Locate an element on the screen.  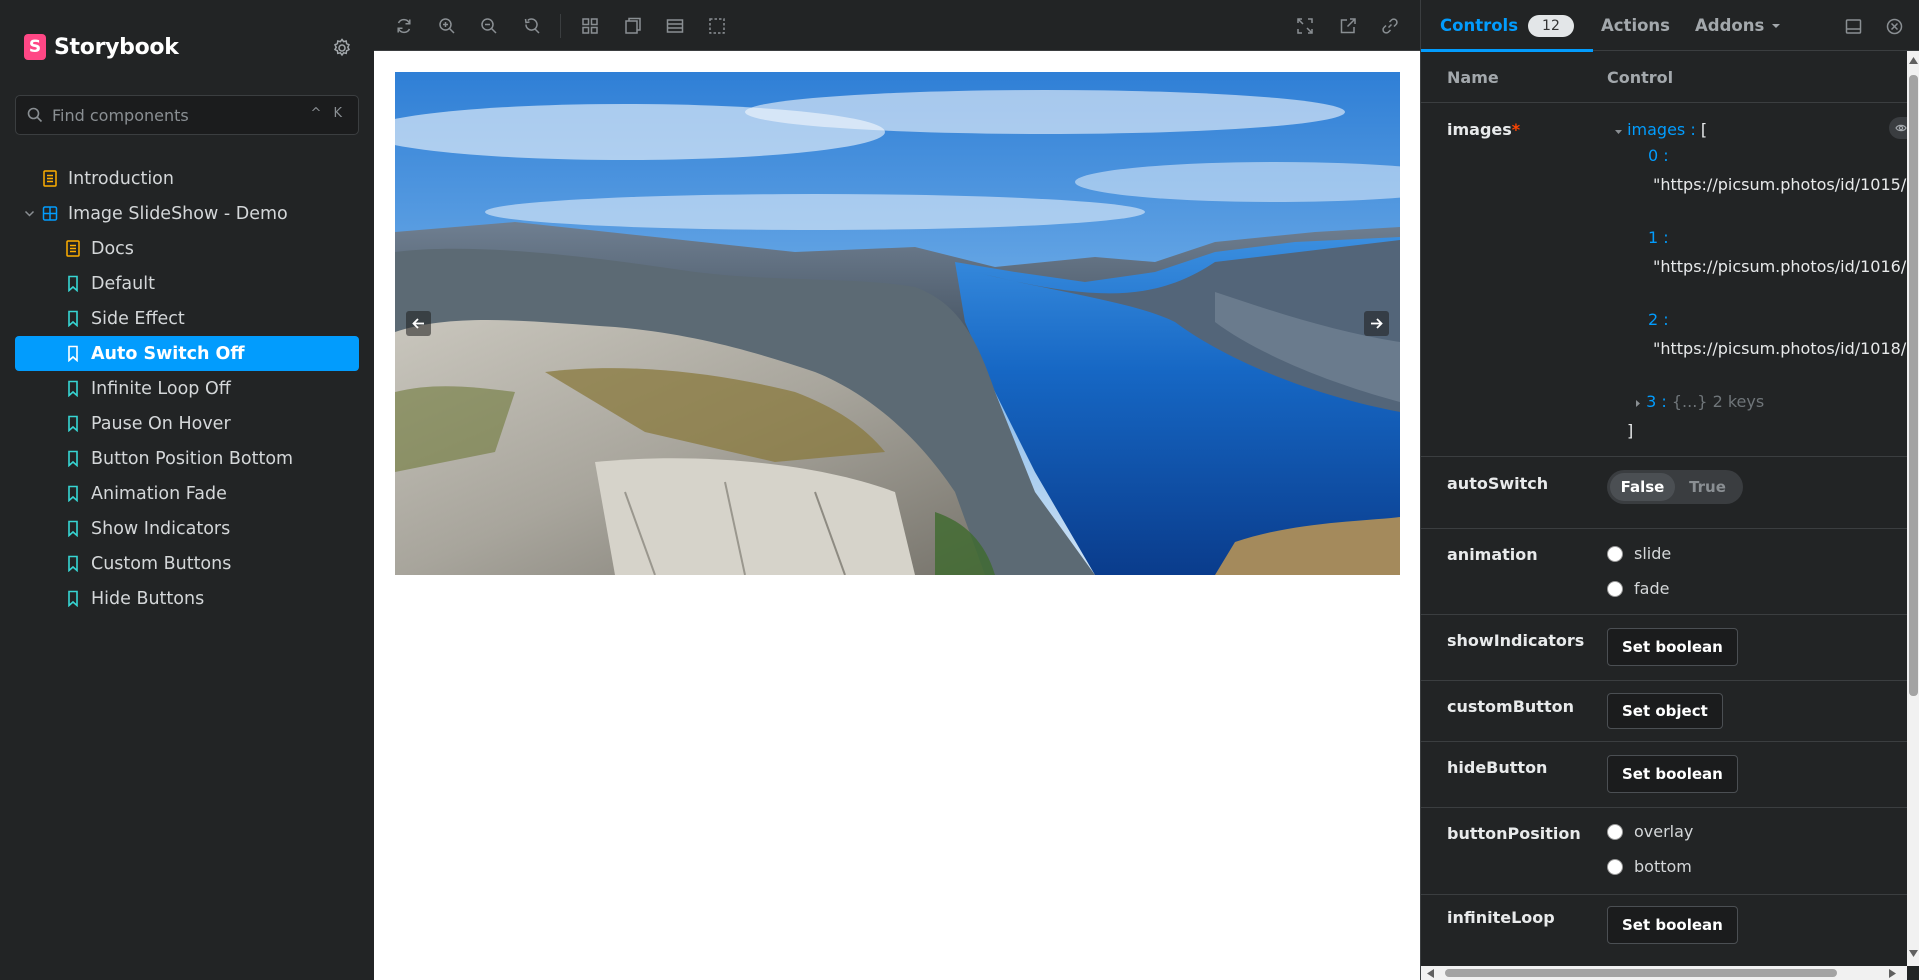
arrow-right-icon is located at coordinates (1377, 323).